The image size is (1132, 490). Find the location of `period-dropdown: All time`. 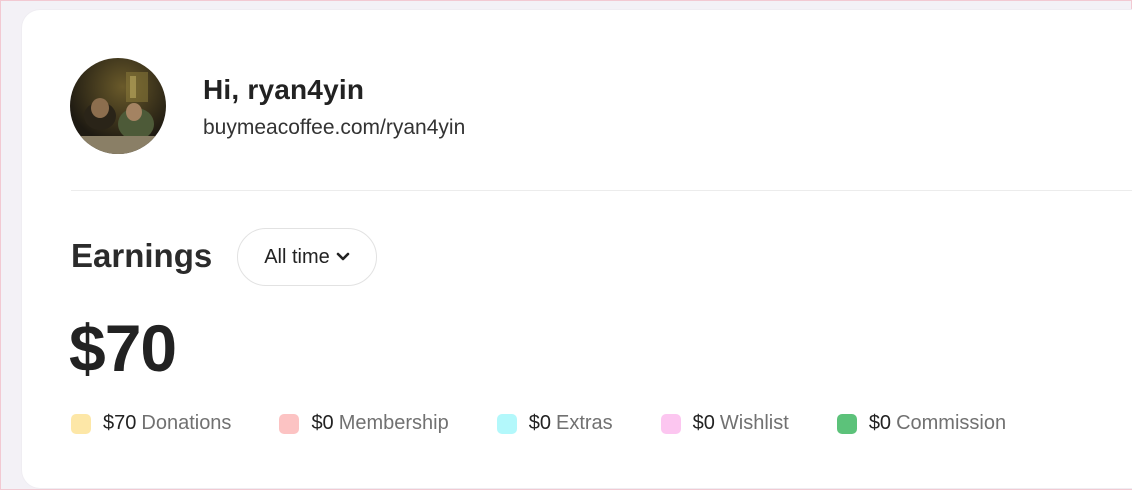

period-dropdown: All time is located at coordinates (307, 257).